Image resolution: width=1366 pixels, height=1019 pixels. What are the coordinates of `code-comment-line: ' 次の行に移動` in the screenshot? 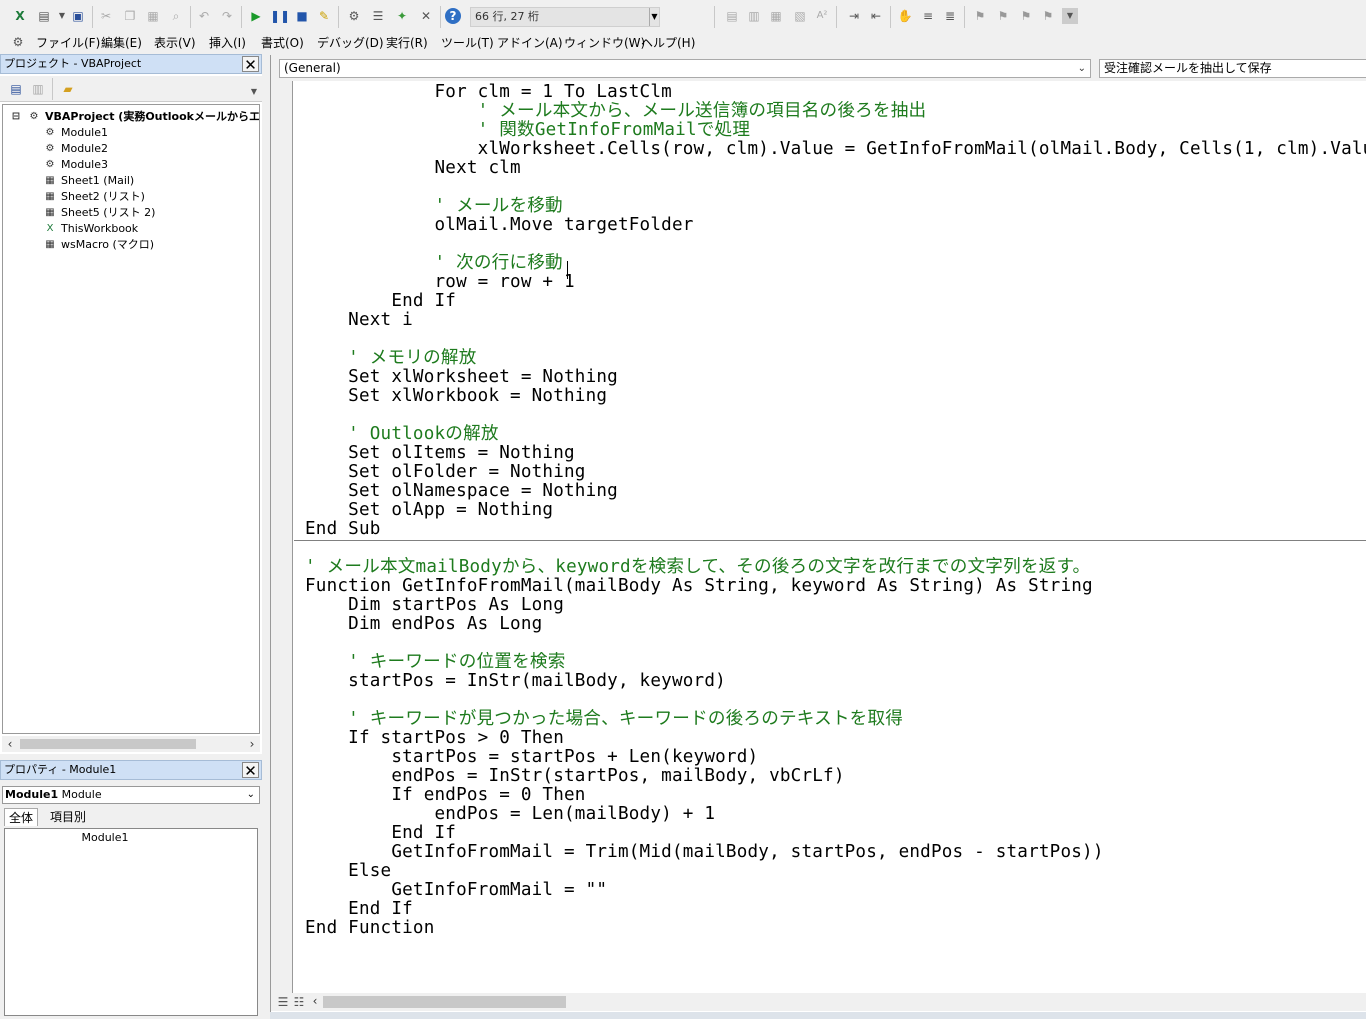 It's located at (434, 263).